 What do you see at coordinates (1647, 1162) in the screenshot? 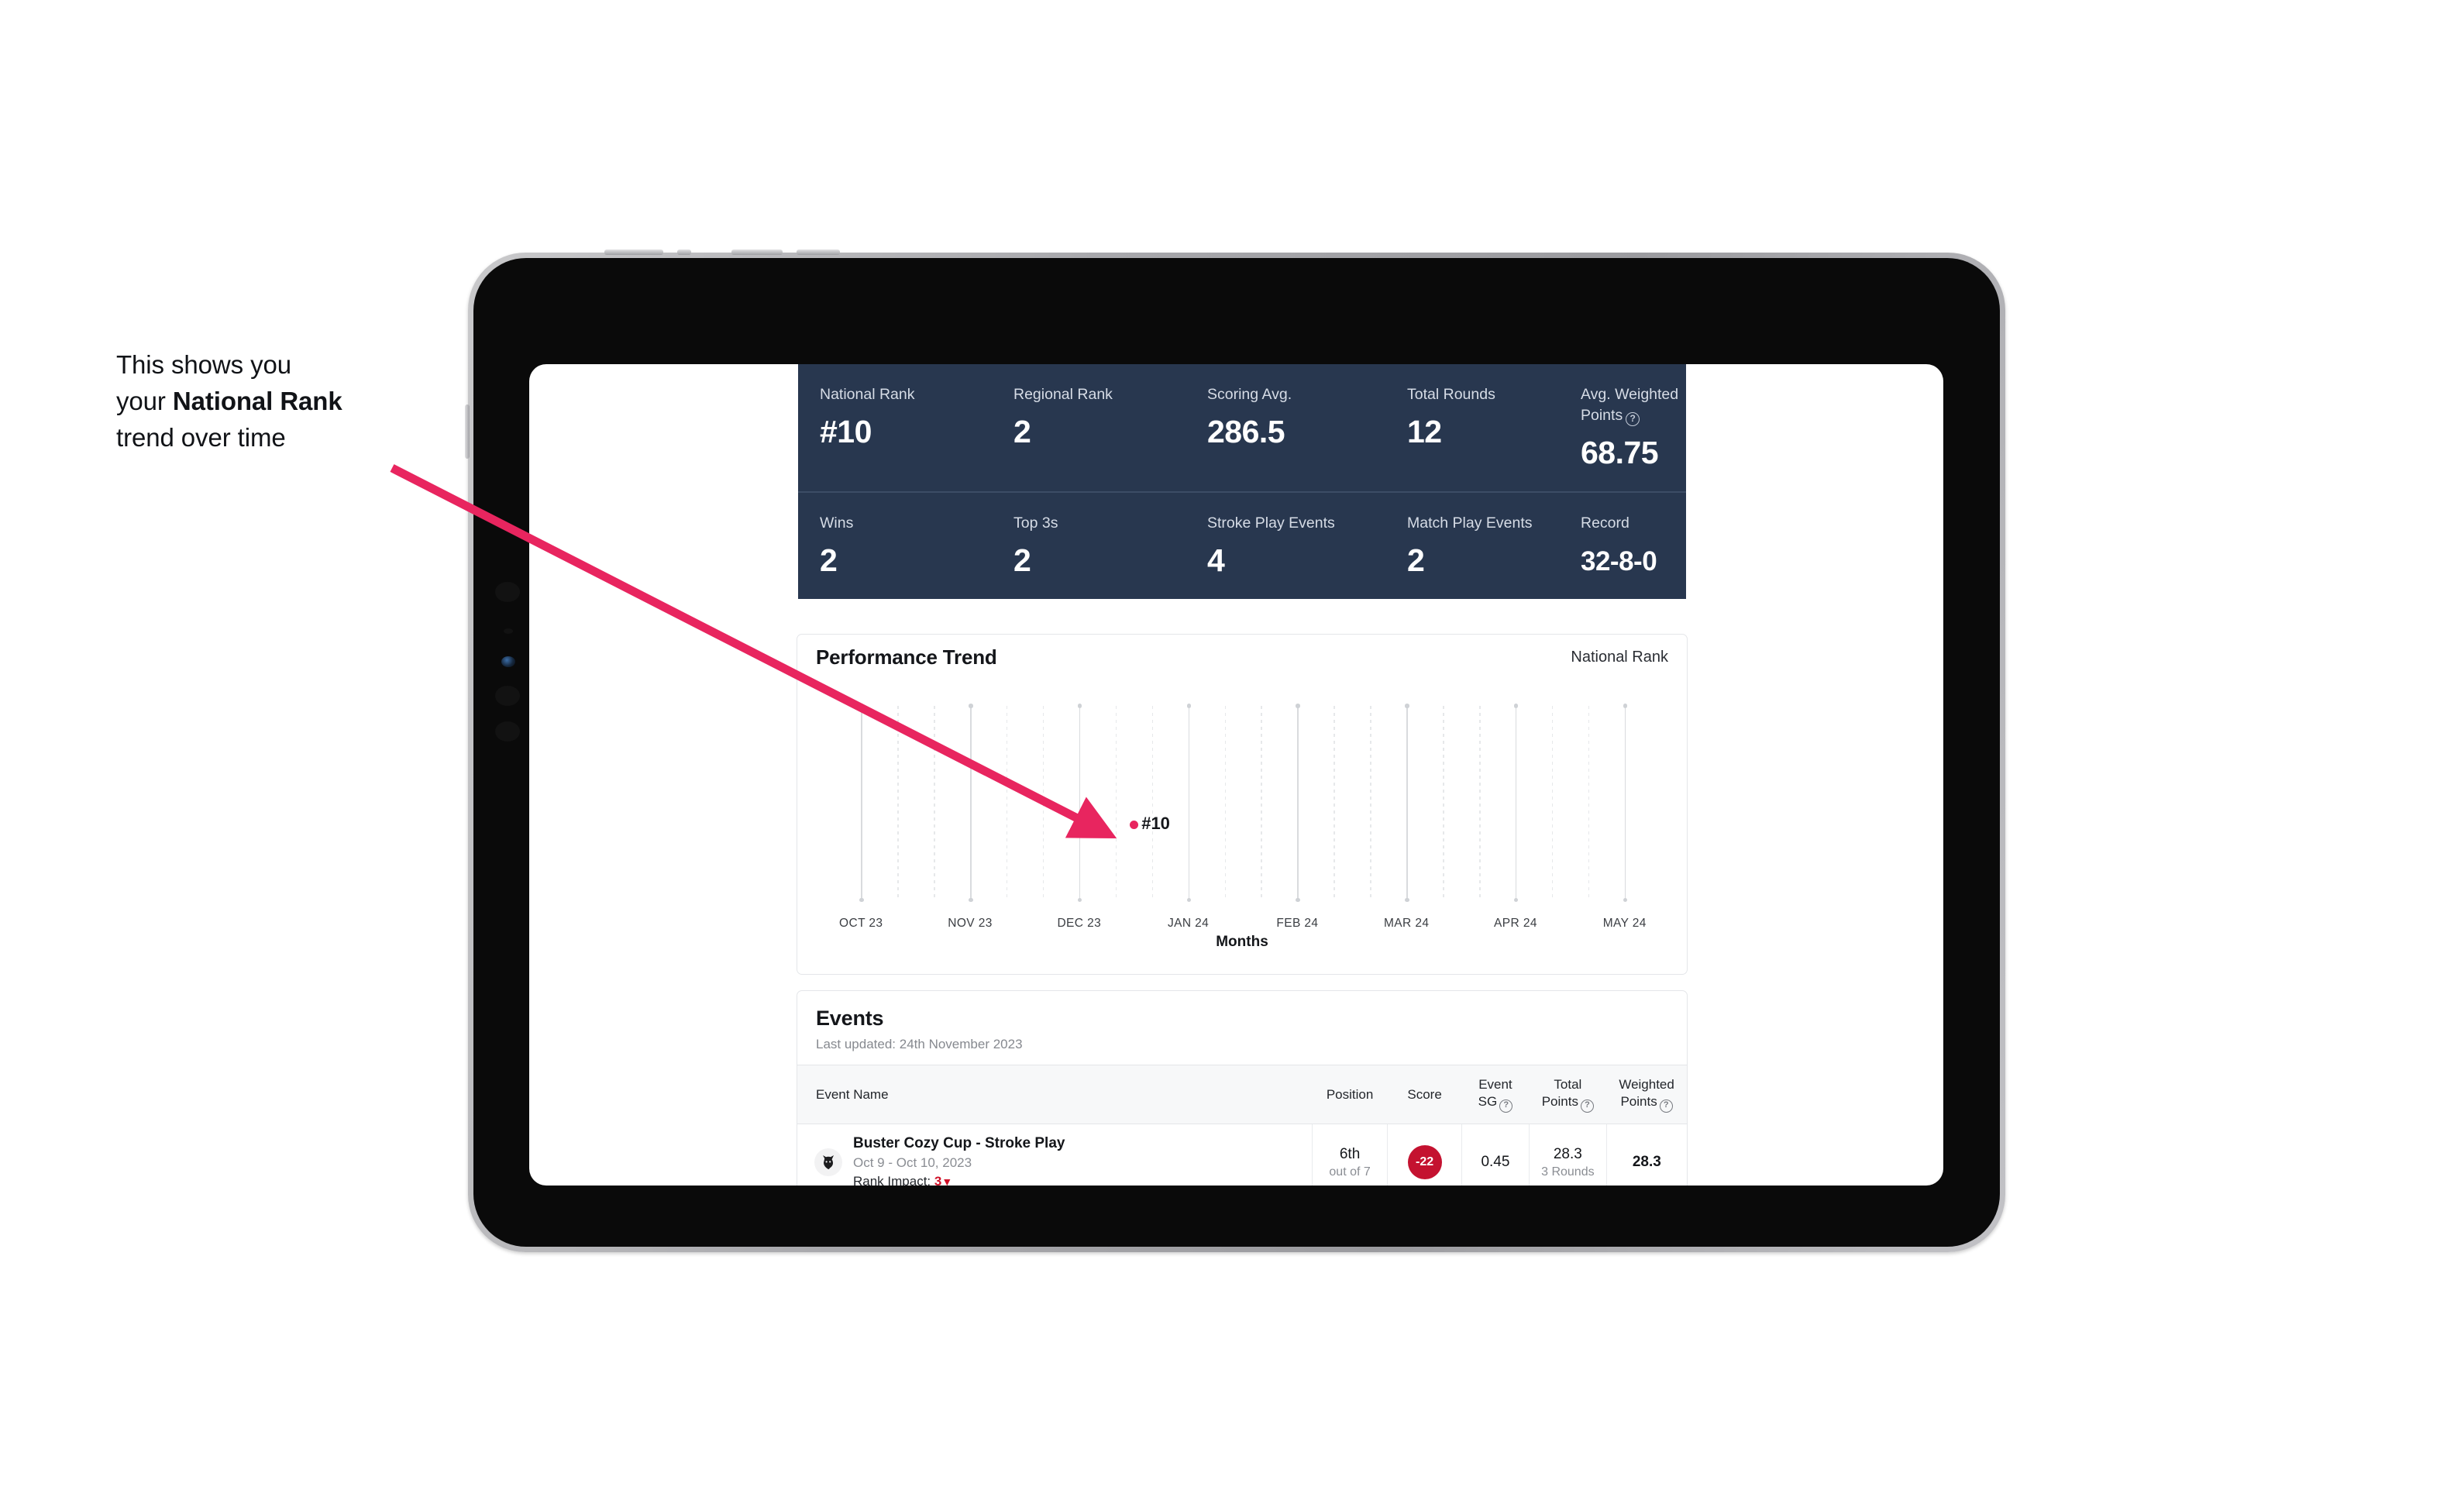
I see `weighted-points-value: 28.3` at bounding box center [1647, 1162].